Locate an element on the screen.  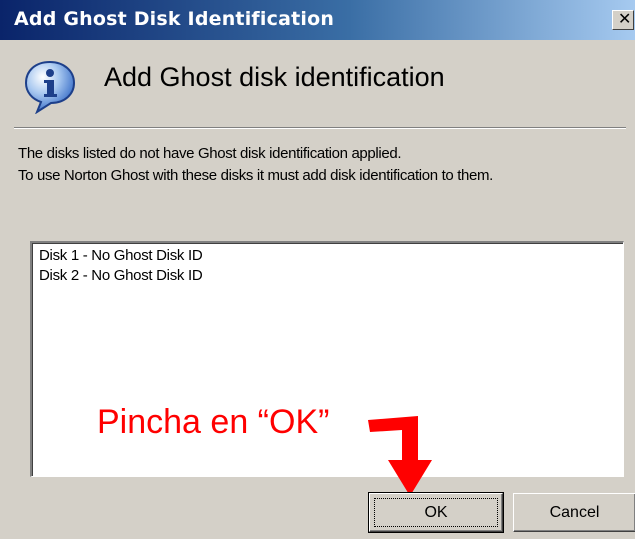
focus-rect is located at coordinates (436, 512).